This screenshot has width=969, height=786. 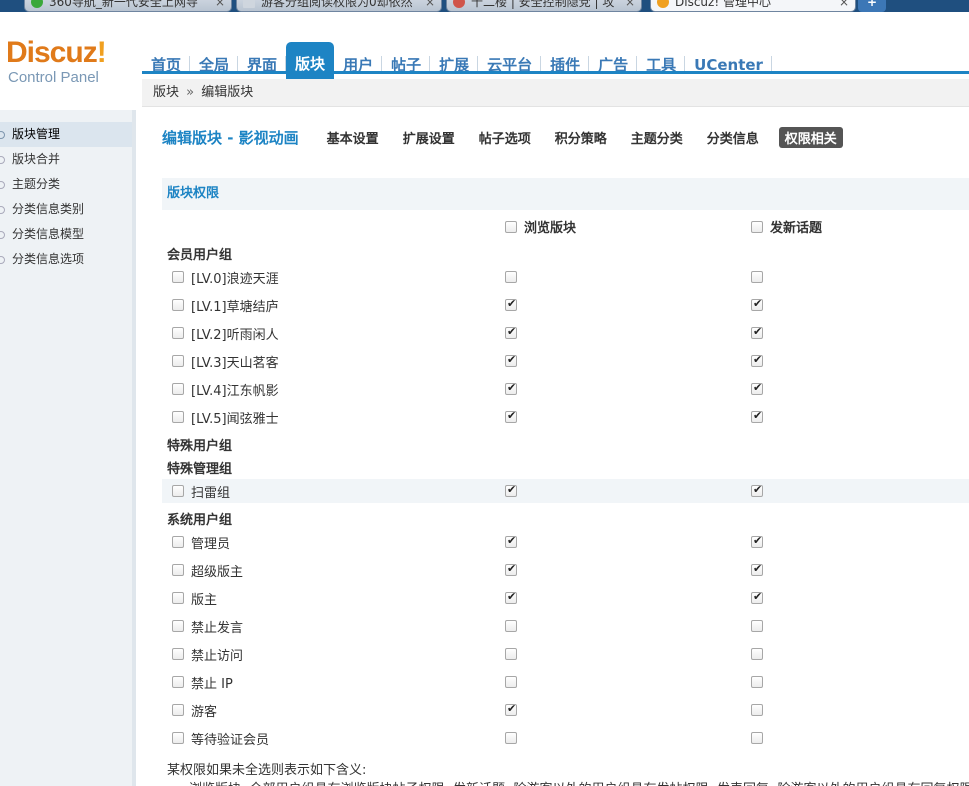 What do you see at coordinates (211, 544) in the screenshot?
I see `usergroup-name: 管理员` at bounding box center [211, 544].